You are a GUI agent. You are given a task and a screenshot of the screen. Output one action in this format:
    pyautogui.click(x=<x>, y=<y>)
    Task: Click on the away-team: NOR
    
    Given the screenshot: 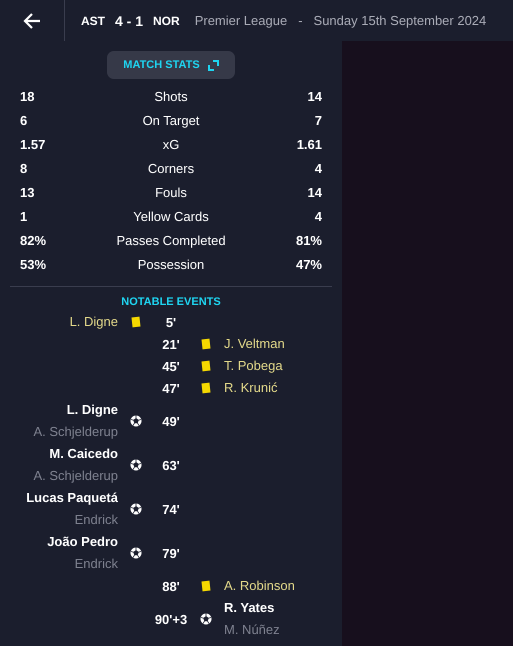 What is the action you would take?
    pyautogui.click(x=166, y=21)
    